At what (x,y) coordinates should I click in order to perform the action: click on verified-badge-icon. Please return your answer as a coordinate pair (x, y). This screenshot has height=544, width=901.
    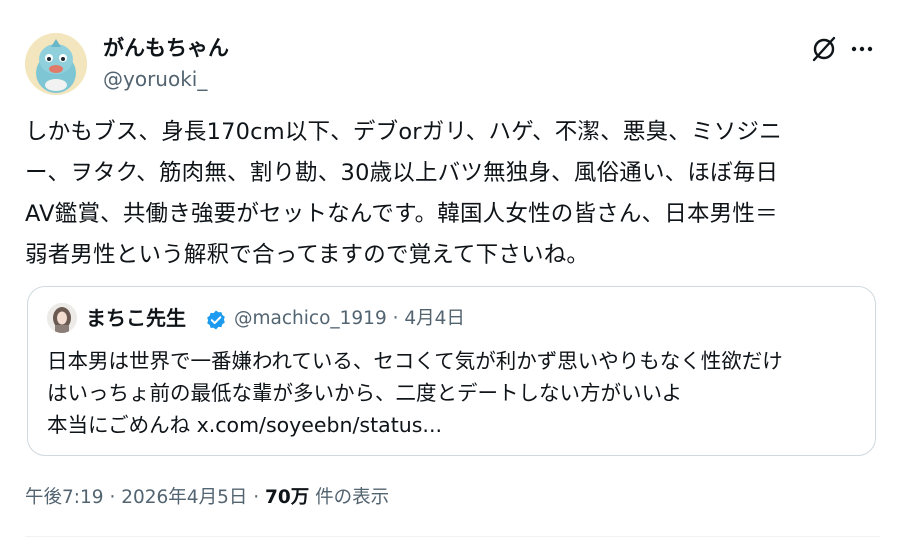
    Looking at the image, I should click on (216, 320).